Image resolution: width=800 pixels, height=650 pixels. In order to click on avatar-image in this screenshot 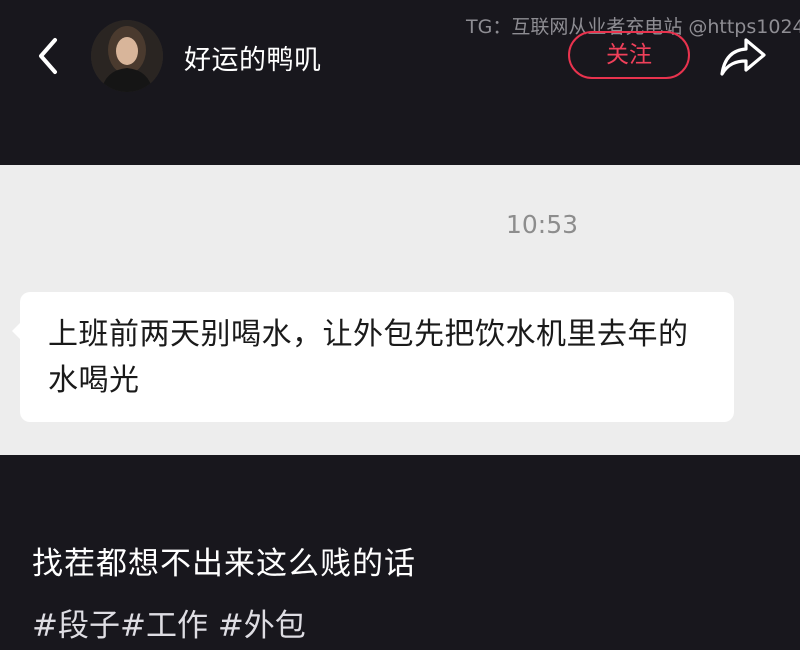, I will do `click(127, 56)`.